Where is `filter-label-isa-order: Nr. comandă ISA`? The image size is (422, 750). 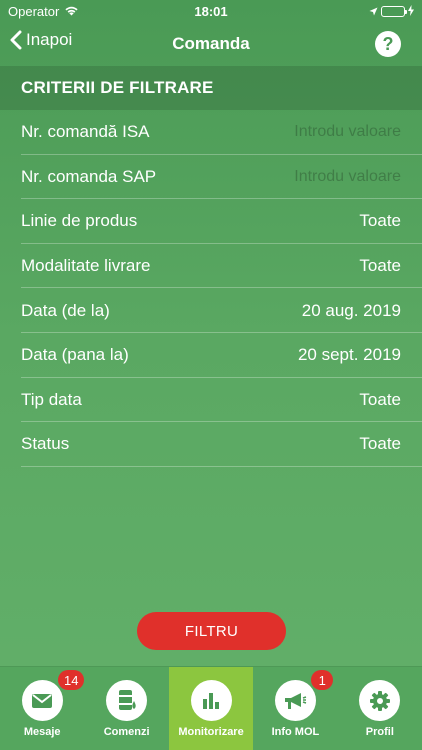 filter-label-isa-order: Nr. comandă ISA is located at coordinates (85, 132).